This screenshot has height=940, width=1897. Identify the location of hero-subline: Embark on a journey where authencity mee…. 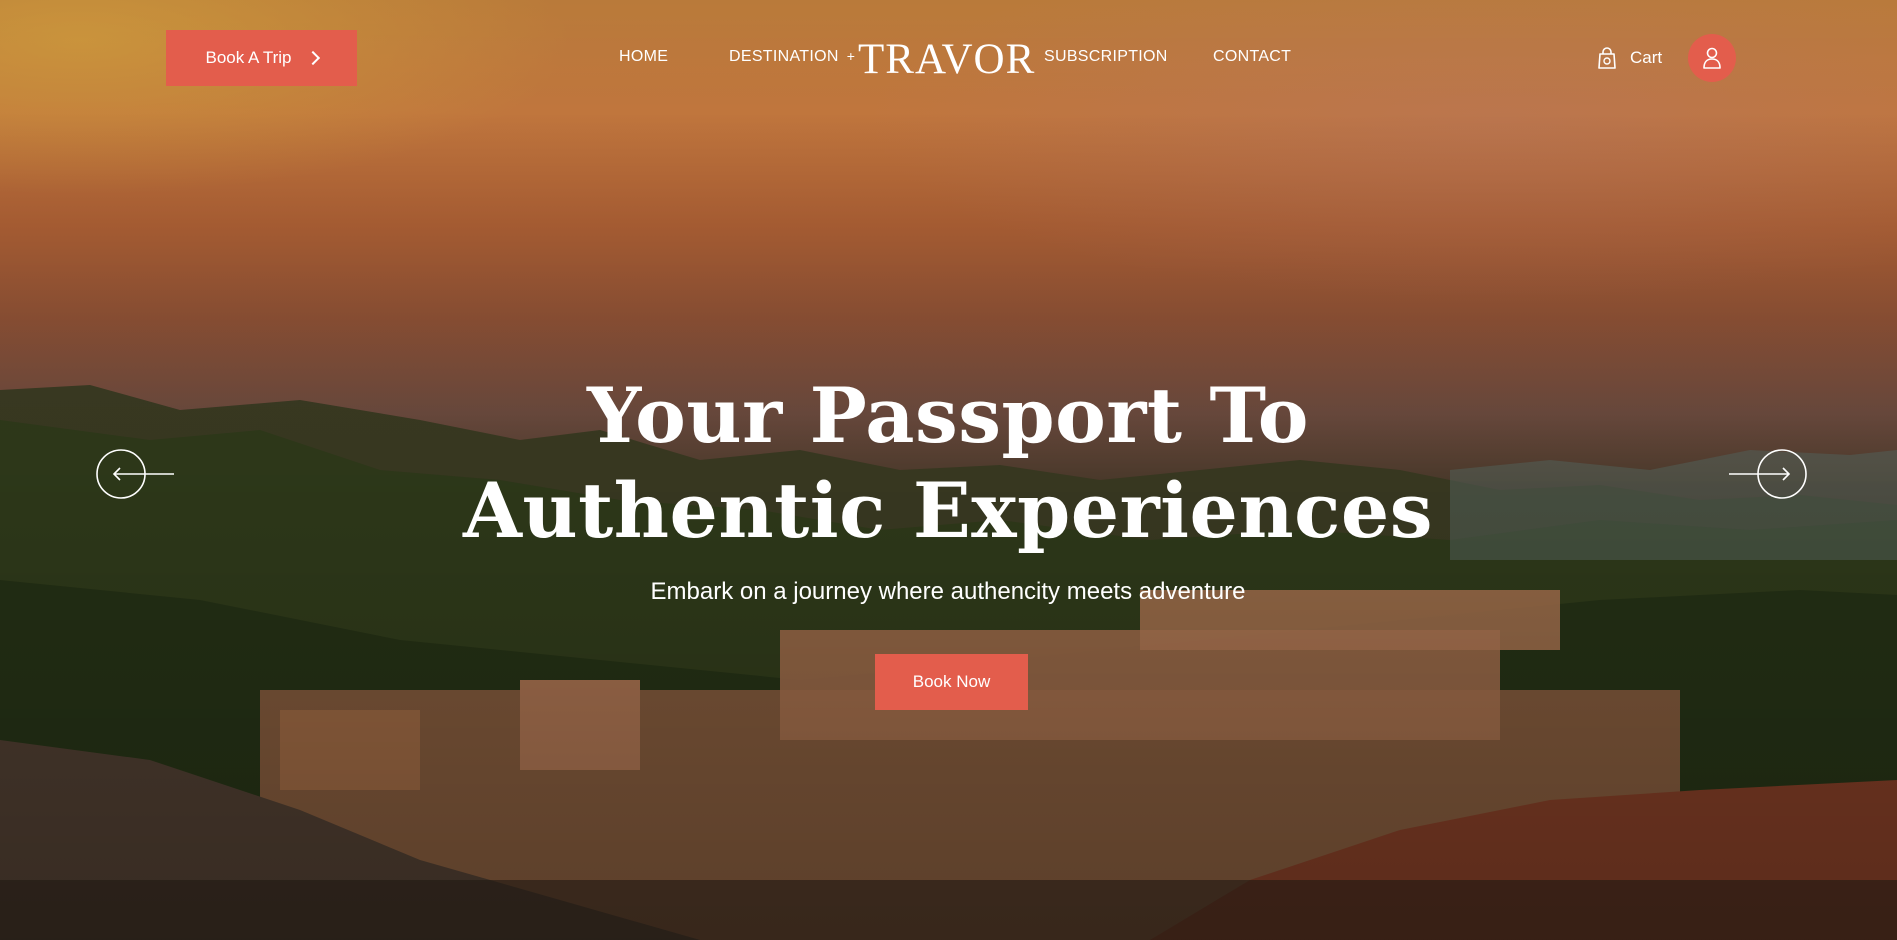
(948, 591).